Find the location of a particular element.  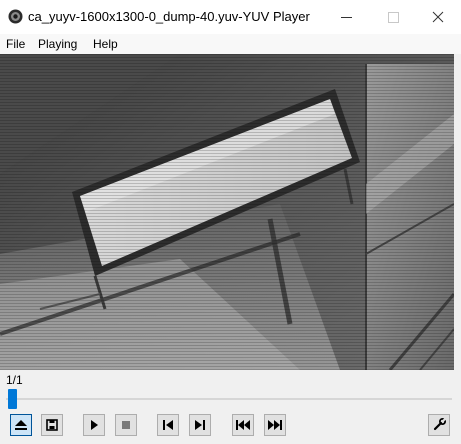

open-file-button is located at coordinates (21, 425).